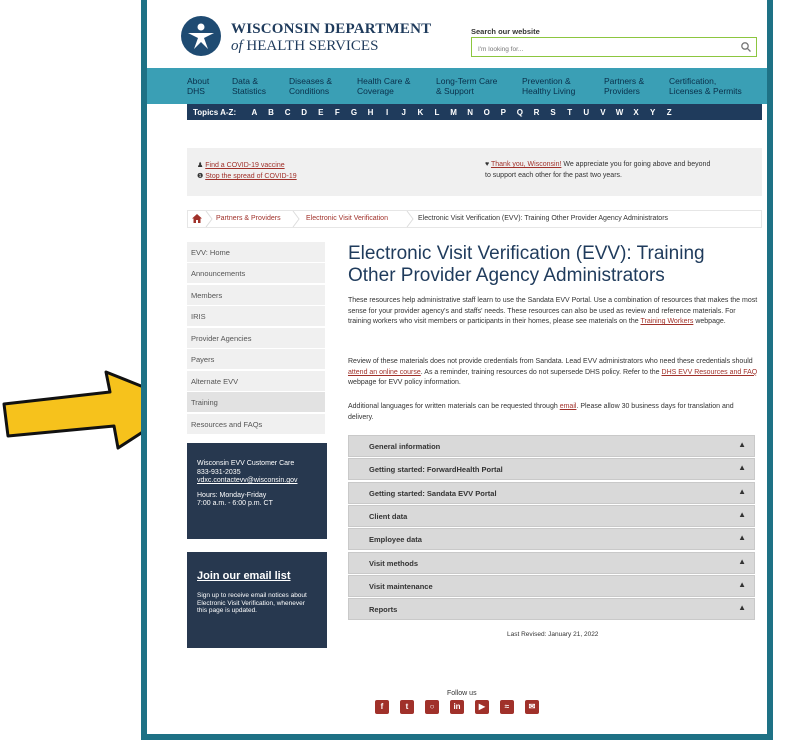  What do you see at coordinates (482, 707) in the screenshot?
I see `youtube-icon: ▶` at bounding box center [482, 707].